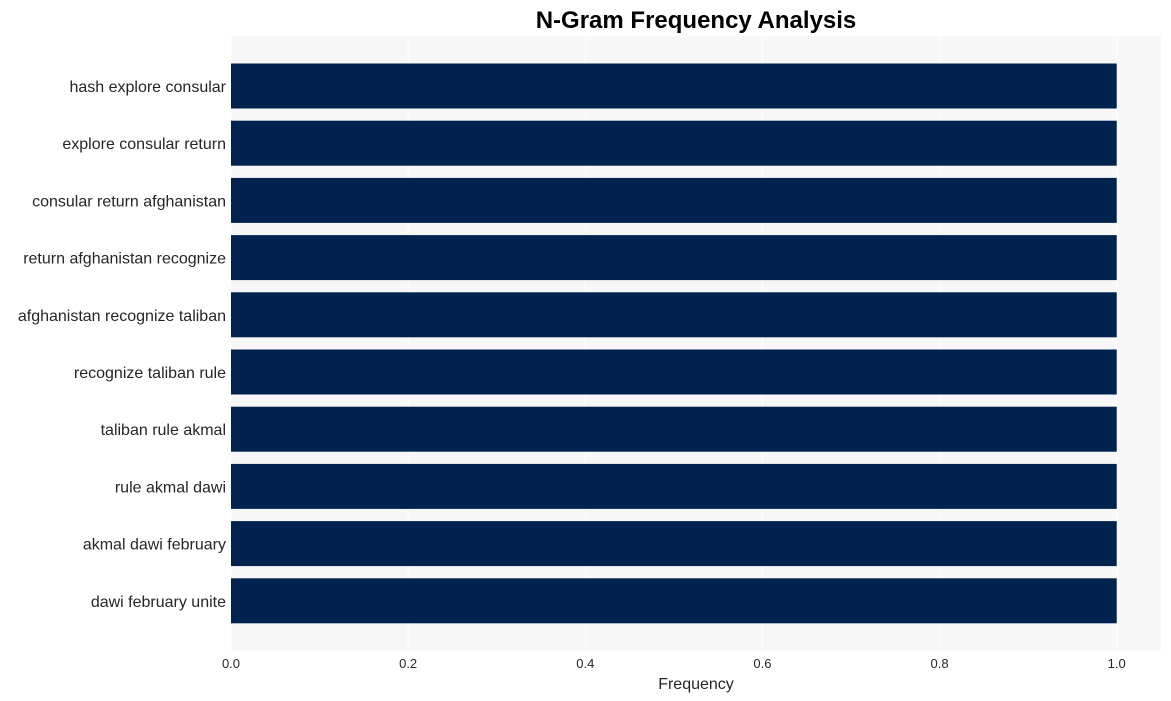  I want to click on y-tick-label: taliban rule akmal, so click(163, 430).